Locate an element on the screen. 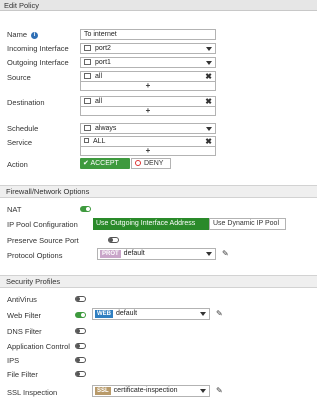  outgoing-interface-label: Outgoing Interface is located at coordinates (38, 62).